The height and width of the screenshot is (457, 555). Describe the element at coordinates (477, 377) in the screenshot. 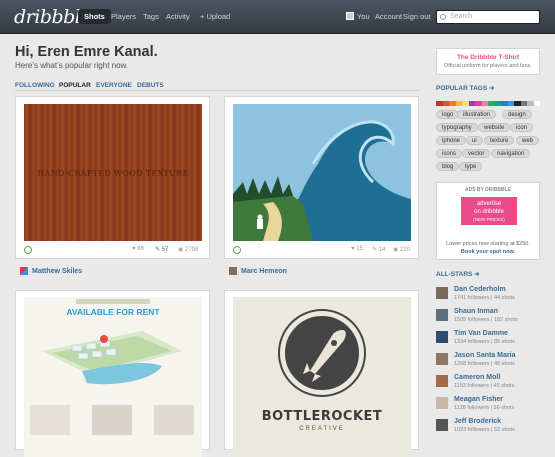

I see `player-name: Cameron Moll` at that location.